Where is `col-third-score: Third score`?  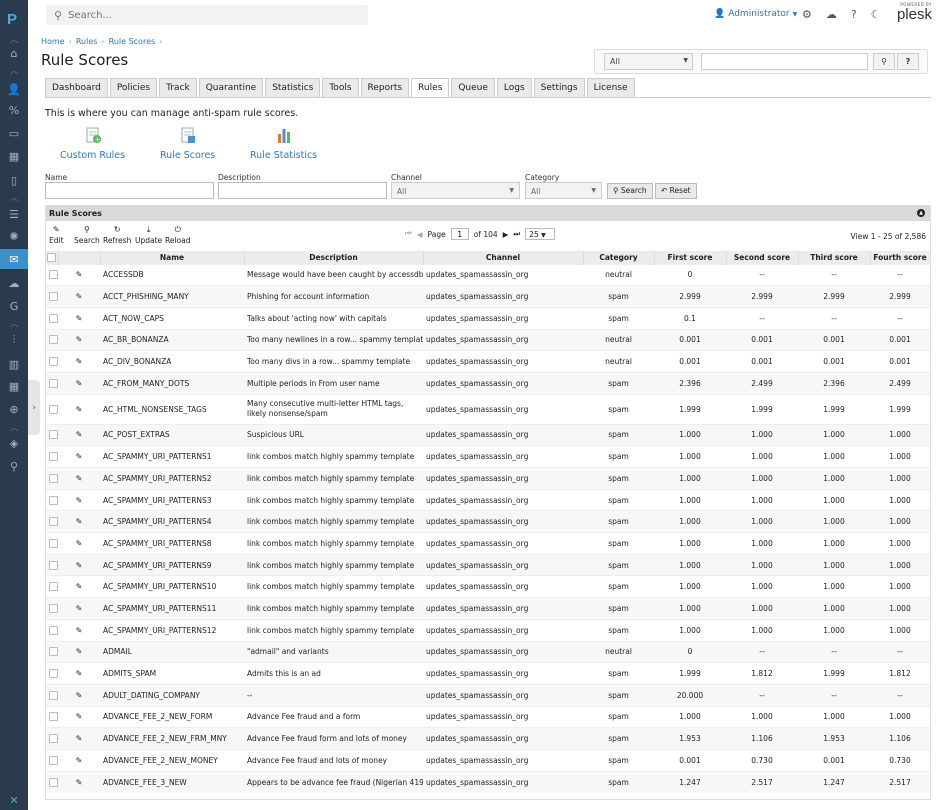 col-third-score: Third score is located at coordinates (834, 257).